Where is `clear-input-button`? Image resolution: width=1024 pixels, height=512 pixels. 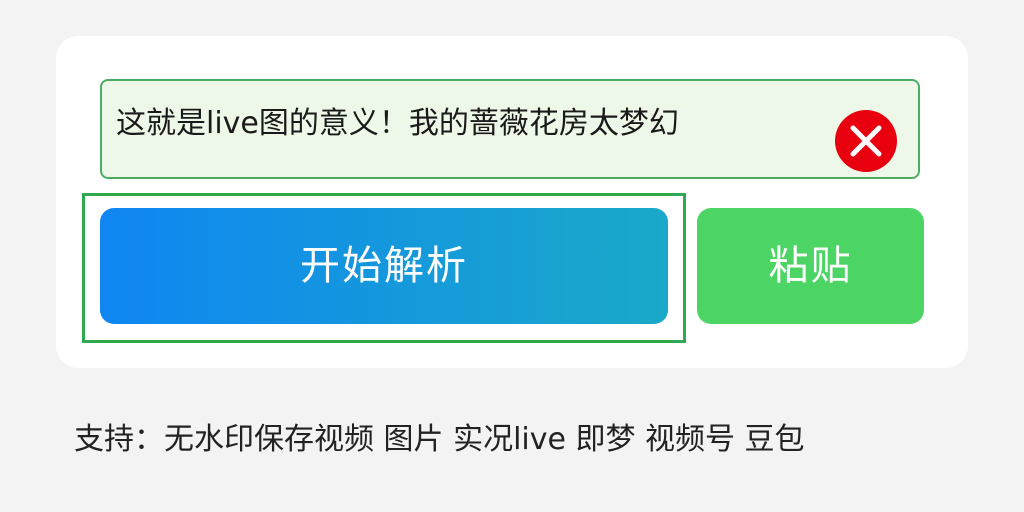 clear-input-button is located at coordinates (866, 141).